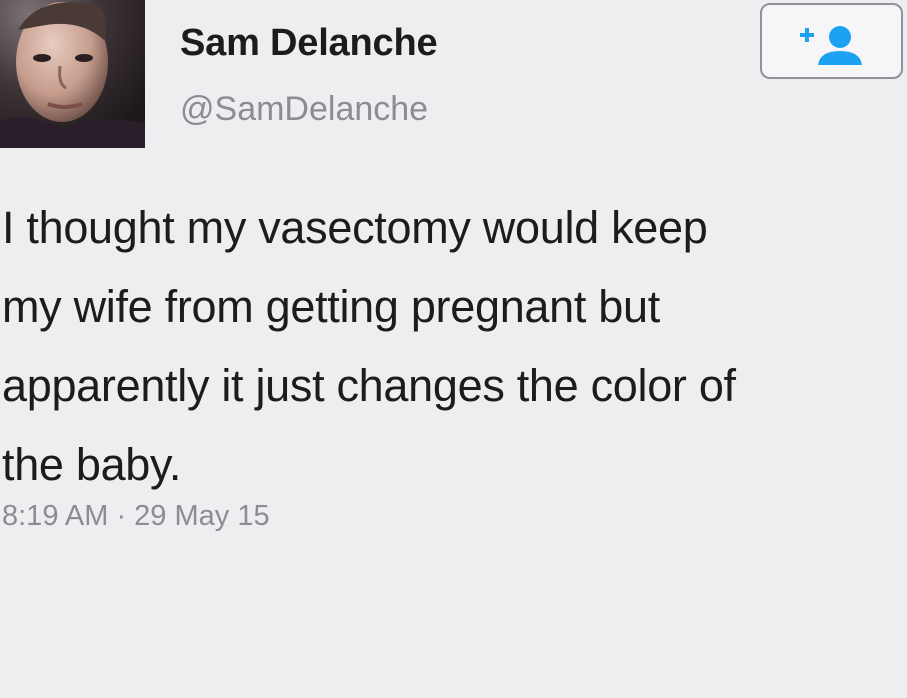 This screenshot has height=698, width=907. I want to click on avatar, so click(72, 74).